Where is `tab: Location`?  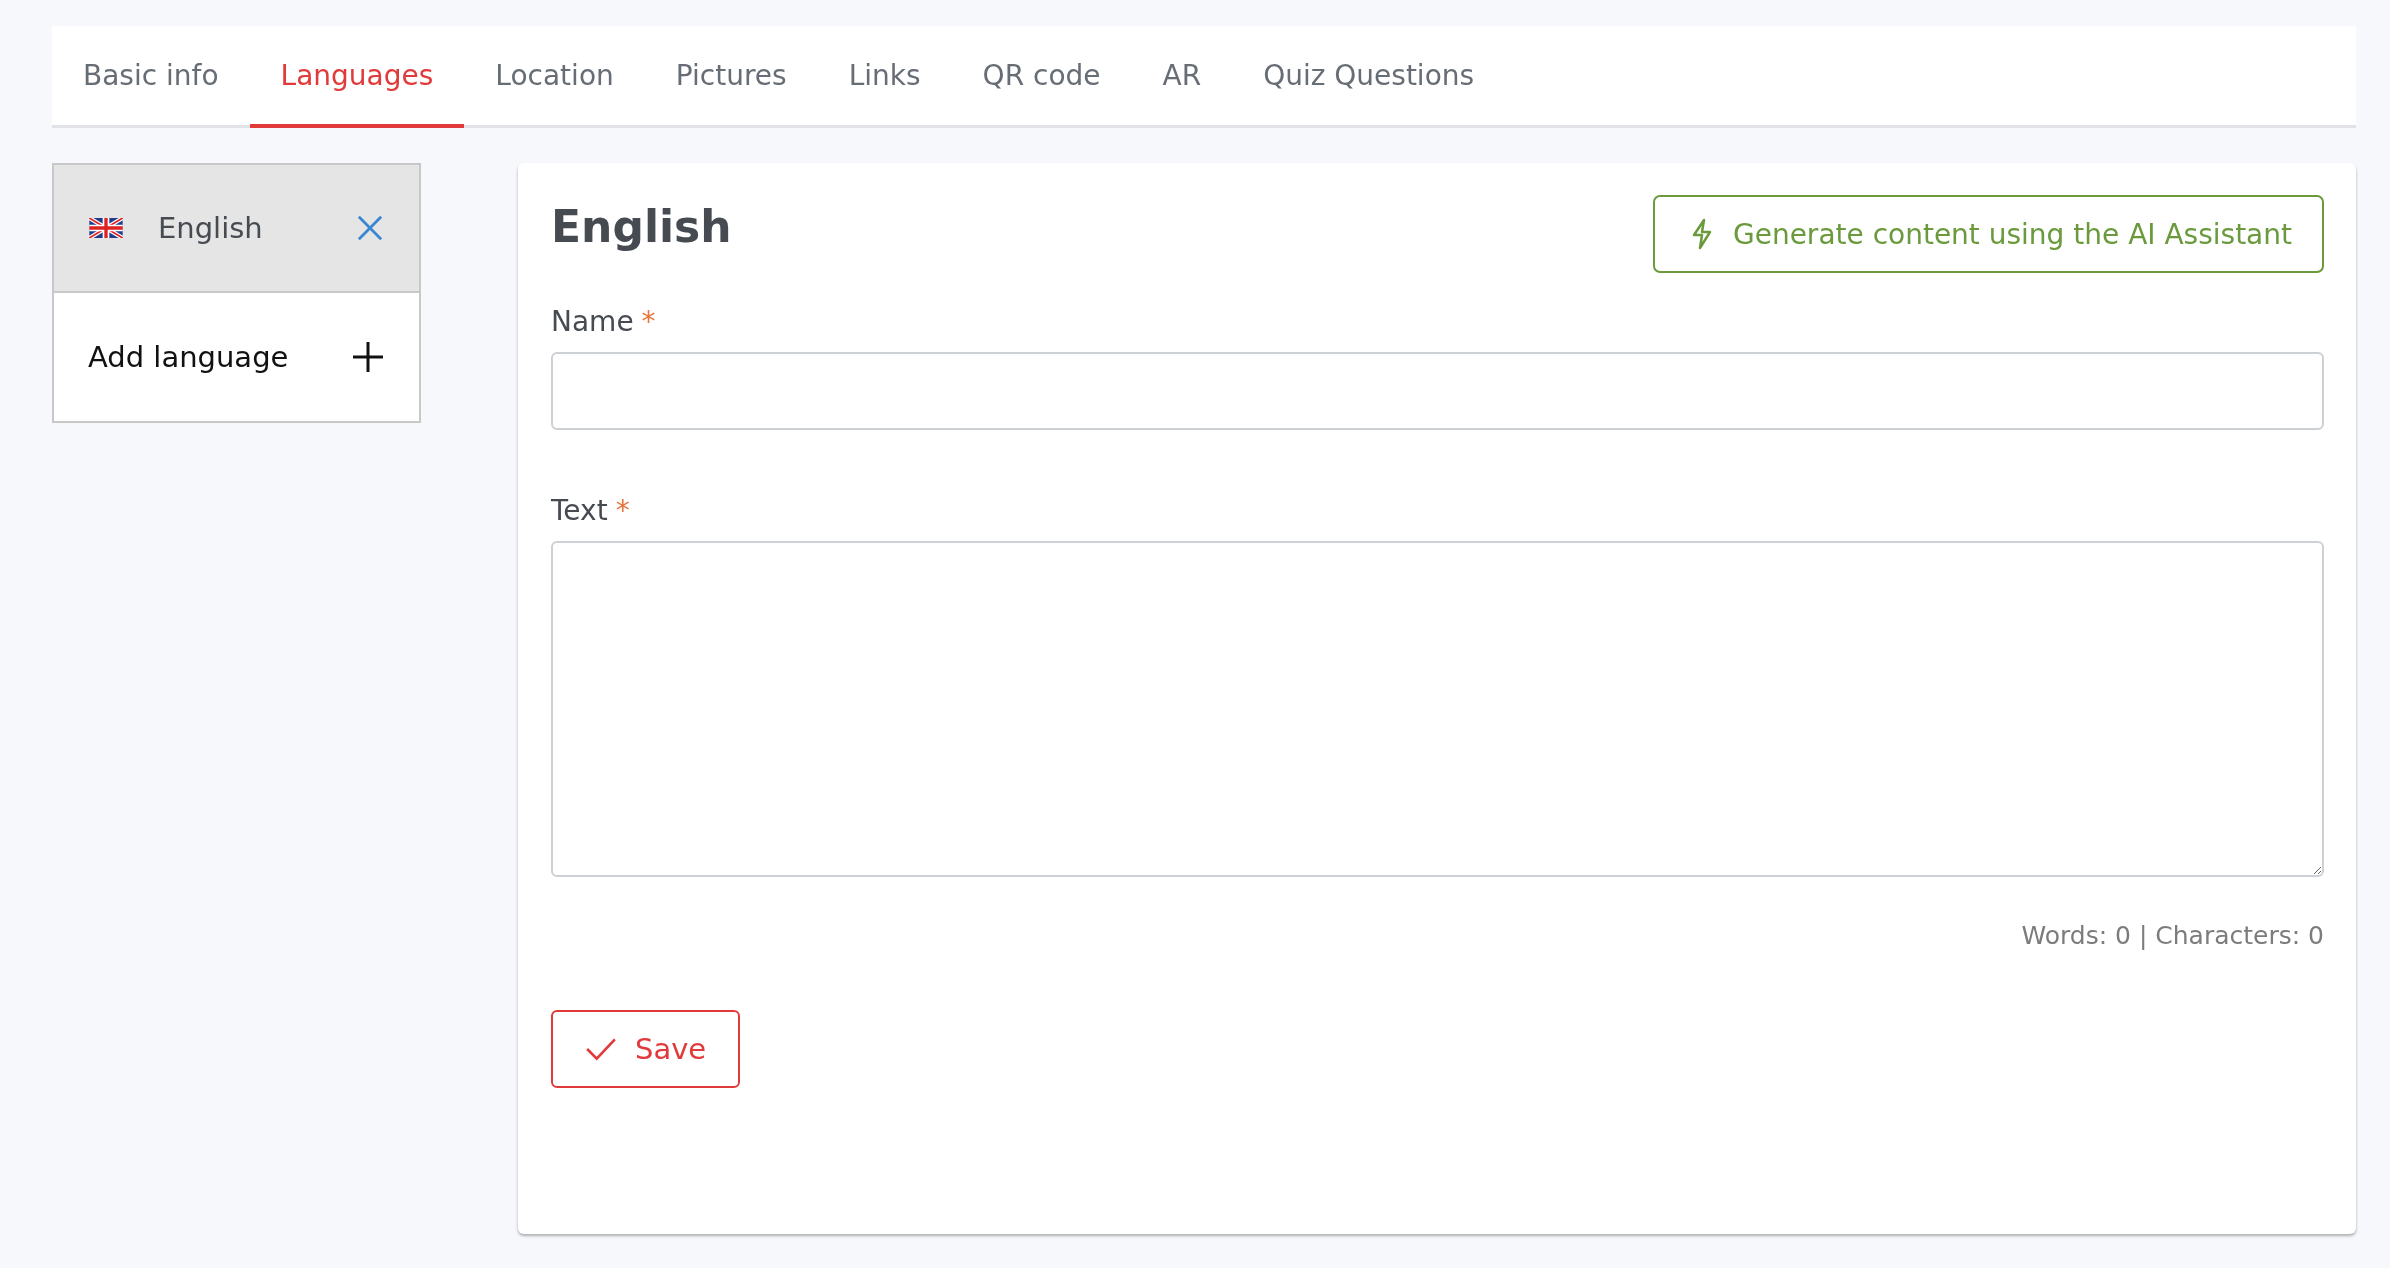
tab: Location is located at coordinates (554, 77).